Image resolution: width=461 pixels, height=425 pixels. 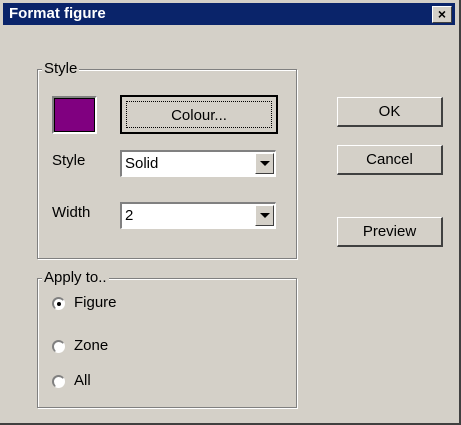 What do you see at coordinates (198, 215) in the screenshot?
I see `width-select: 2` at bounding box center [198, 215].